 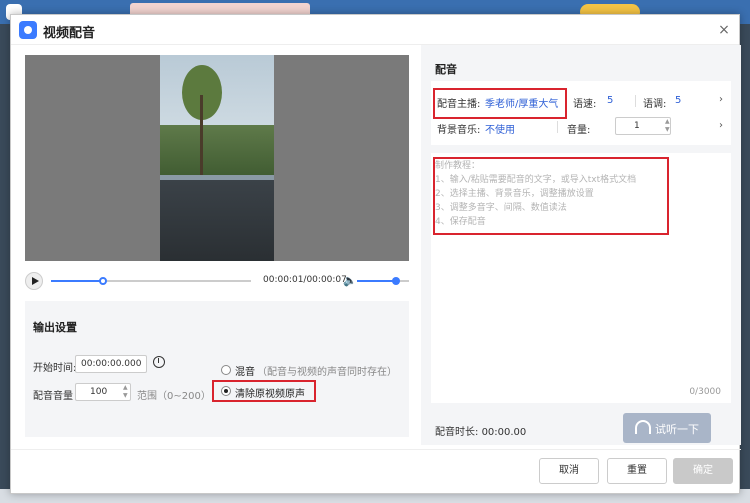 I want to click on highlight-box-anchor, so click(x=500, y=103).